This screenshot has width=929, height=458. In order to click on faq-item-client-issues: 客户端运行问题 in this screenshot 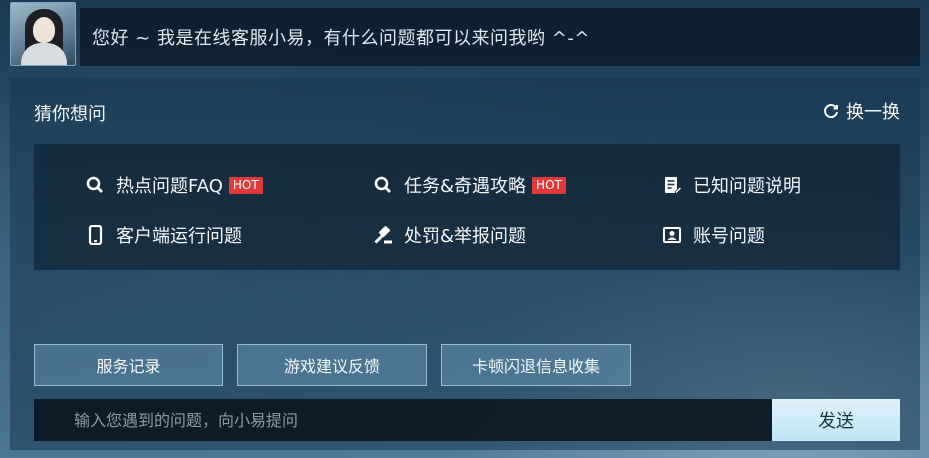, I will do `click(163, 235)`.